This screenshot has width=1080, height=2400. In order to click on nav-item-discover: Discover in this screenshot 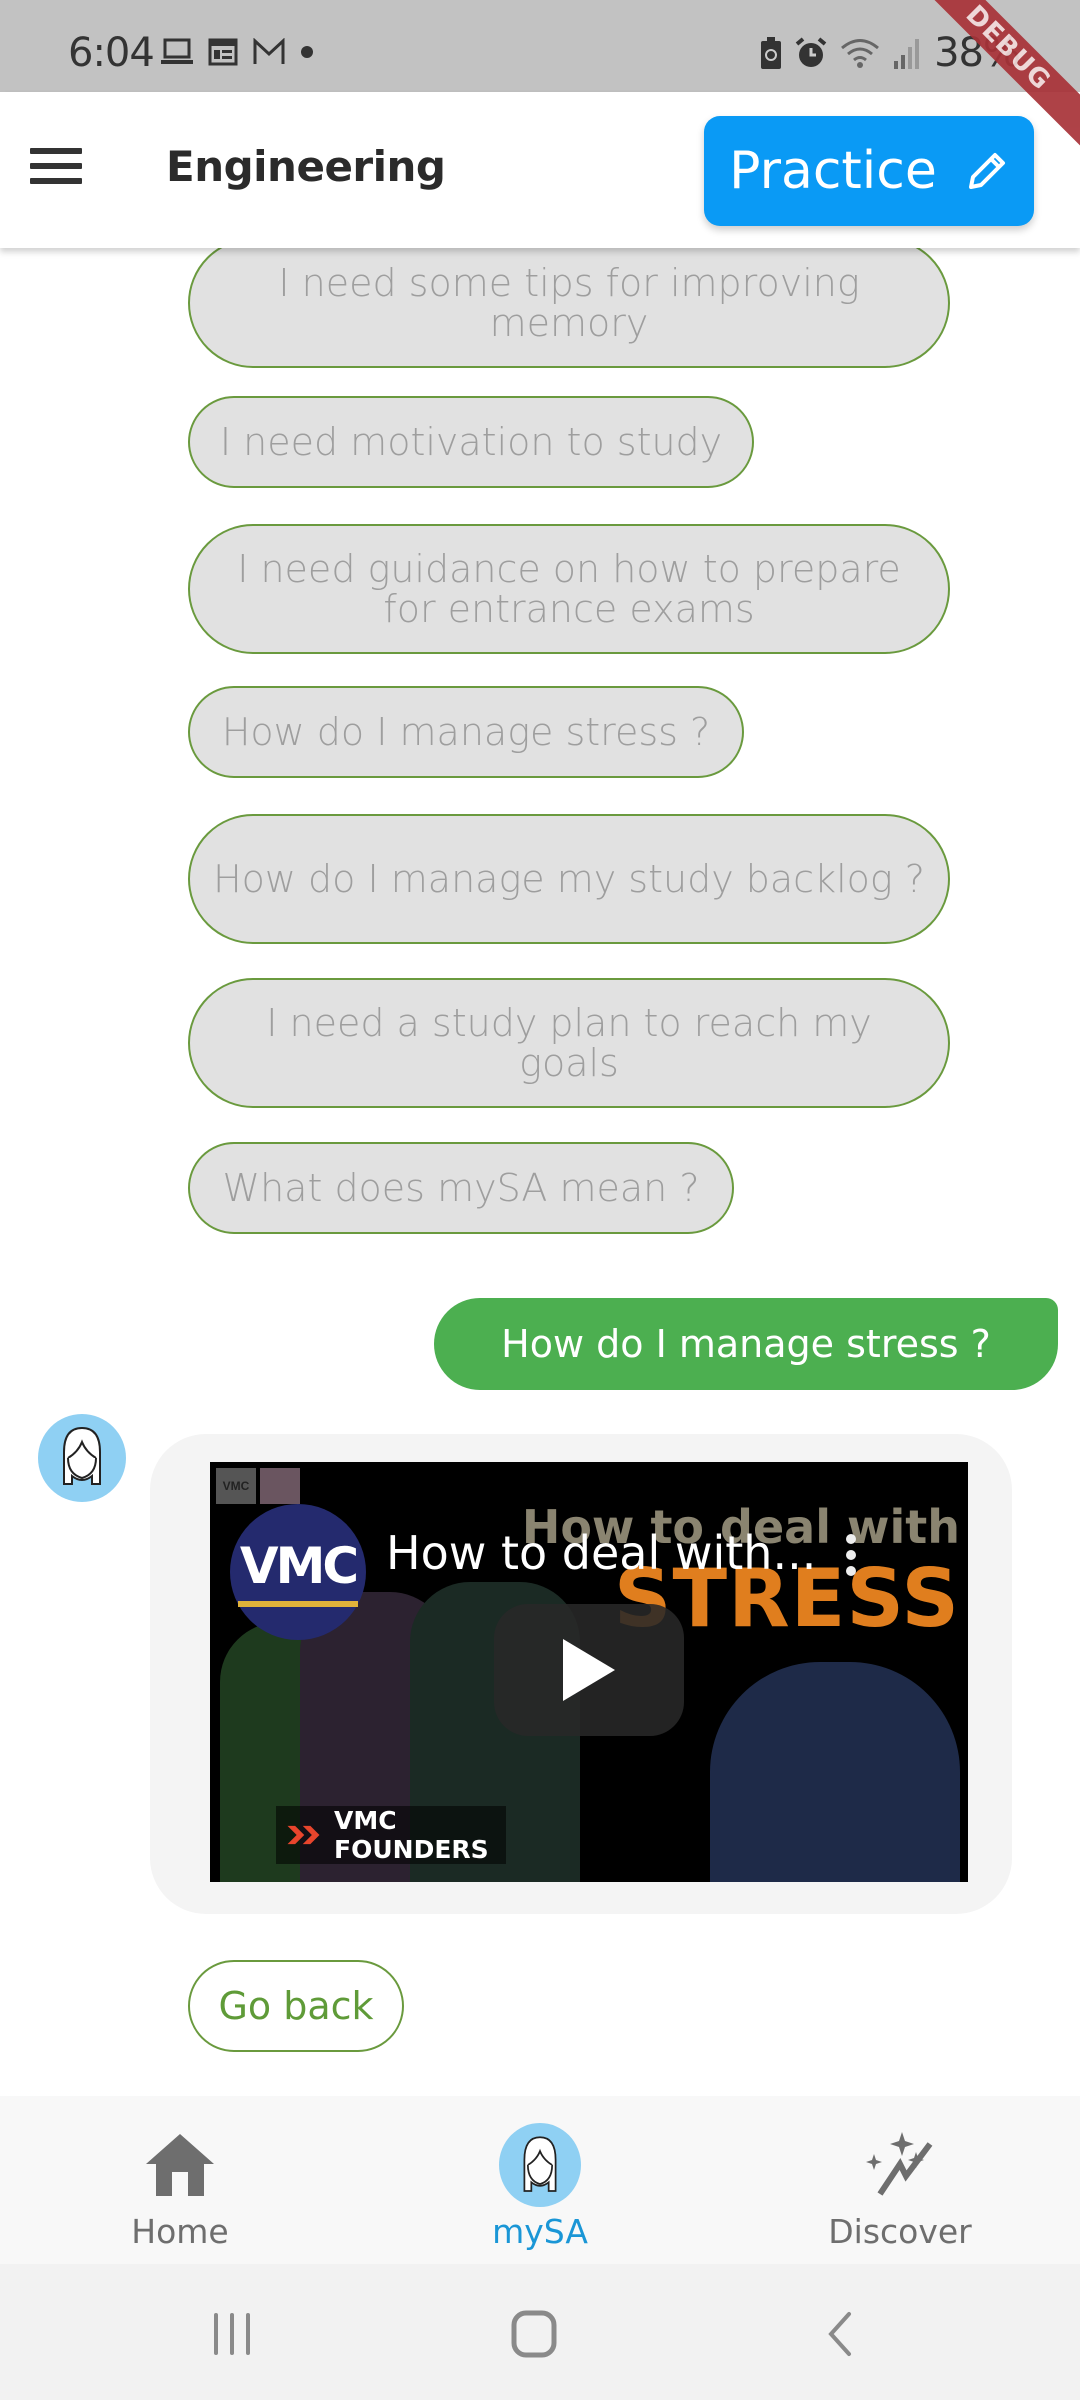, I will do `click(900, 2180)`.